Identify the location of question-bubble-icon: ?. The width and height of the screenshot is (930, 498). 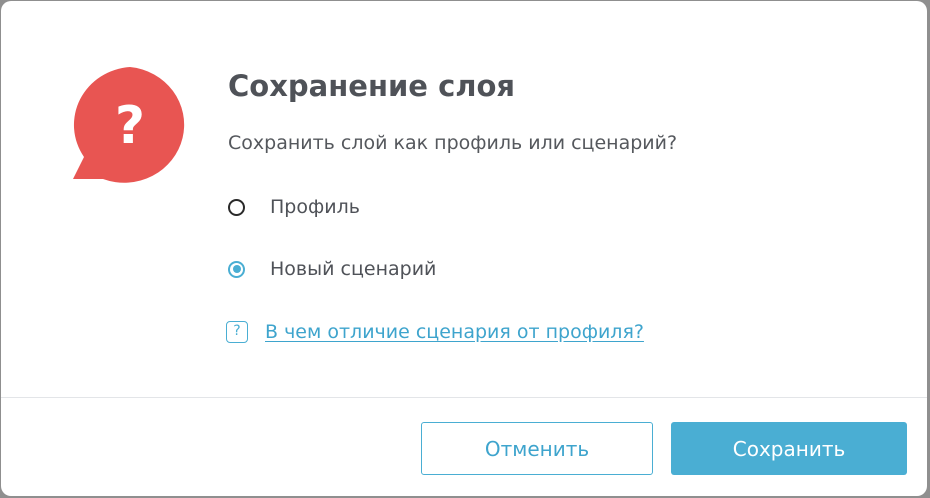
(129, 125).